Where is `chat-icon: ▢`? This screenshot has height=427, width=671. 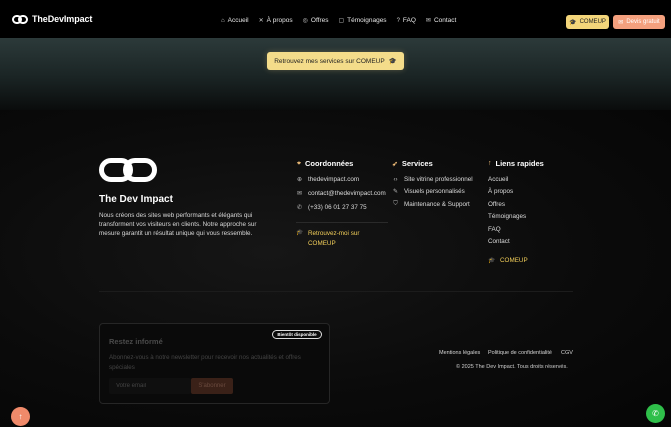 chat-icon: ▢ is located at coordinates (341, 21).